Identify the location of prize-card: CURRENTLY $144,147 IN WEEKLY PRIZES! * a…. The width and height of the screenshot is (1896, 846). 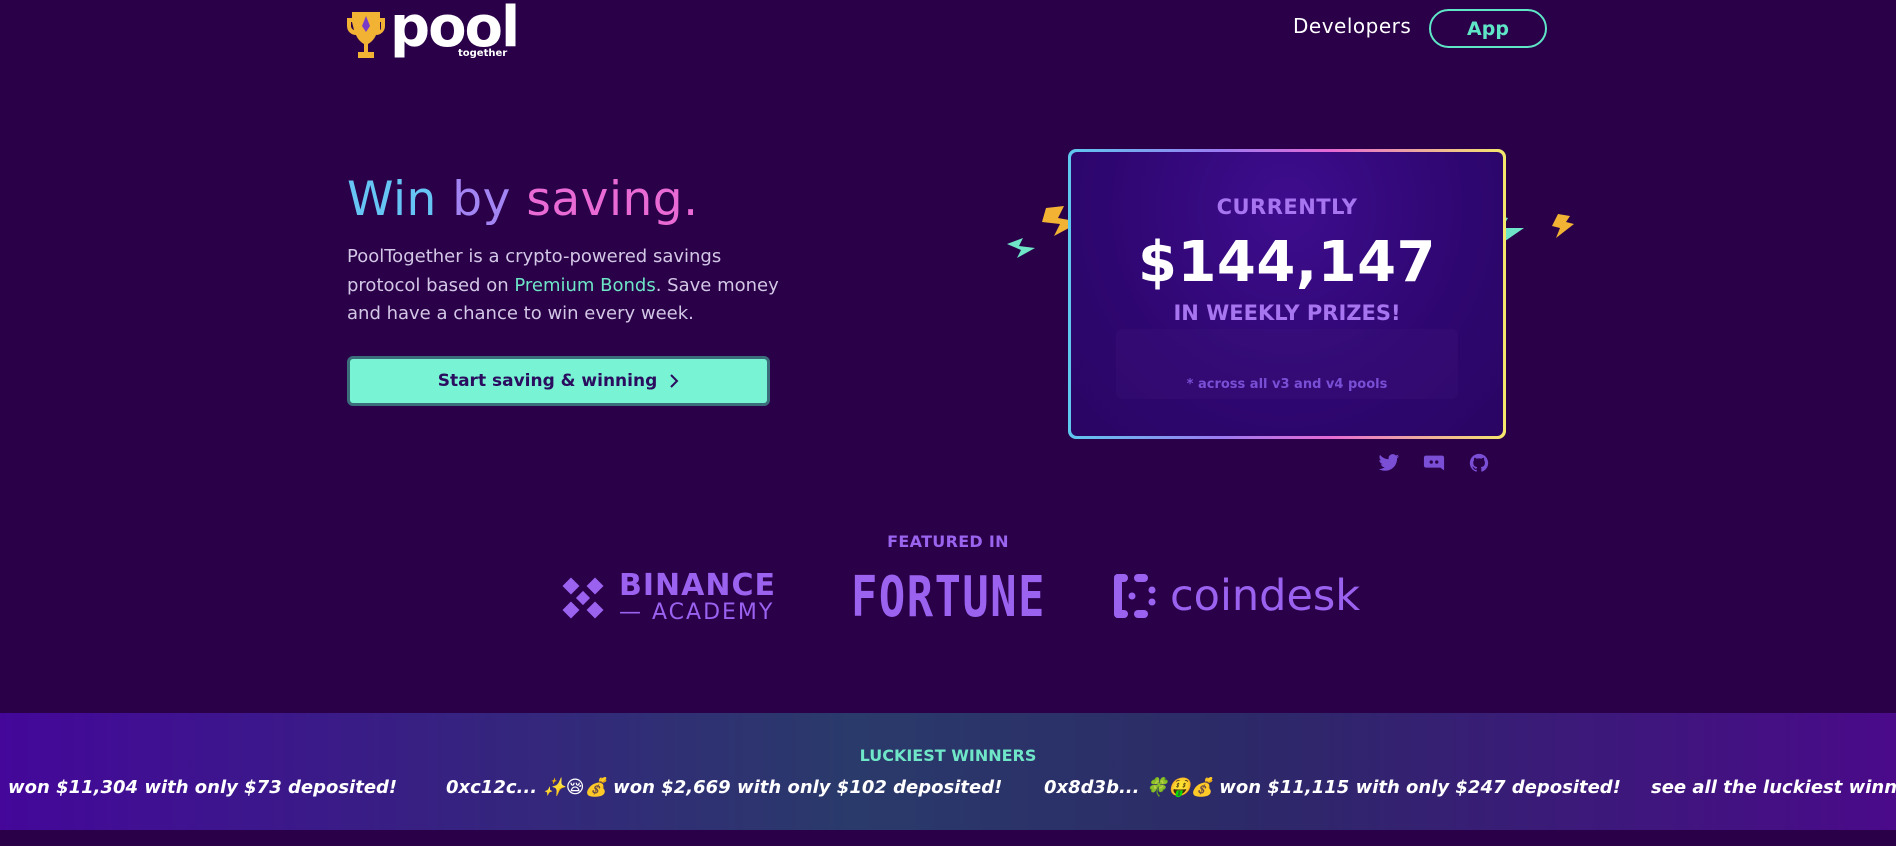
(1287, 294).